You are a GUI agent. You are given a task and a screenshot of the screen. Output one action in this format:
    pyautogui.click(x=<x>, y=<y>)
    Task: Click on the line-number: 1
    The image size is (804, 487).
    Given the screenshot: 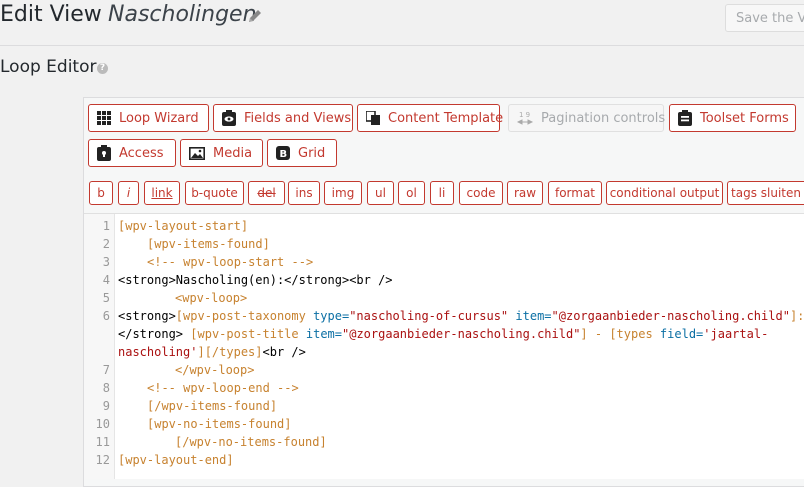 What is the action you would take?
    pyautogui.click(x=106, y=226)
    